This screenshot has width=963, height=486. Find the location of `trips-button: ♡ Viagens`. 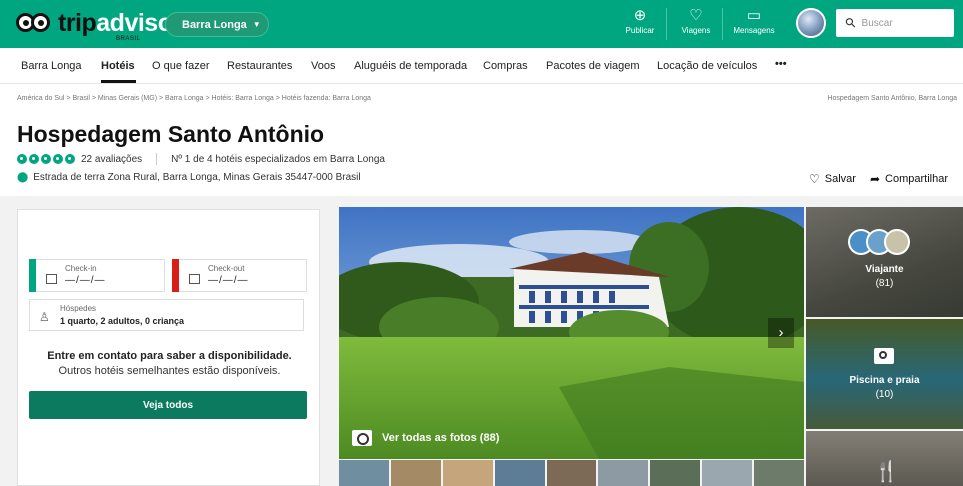

trips-button: ♡ Viagens is located at coordinates (696, 21).